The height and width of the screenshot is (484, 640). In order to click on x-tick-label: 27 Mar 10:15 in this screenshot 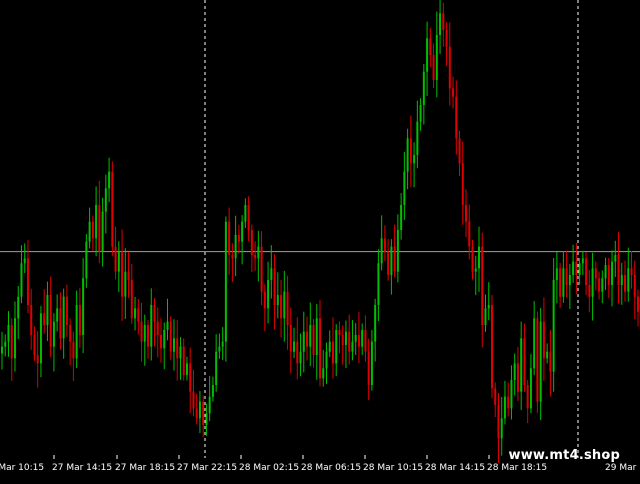, I will do `click(22, 468)`.